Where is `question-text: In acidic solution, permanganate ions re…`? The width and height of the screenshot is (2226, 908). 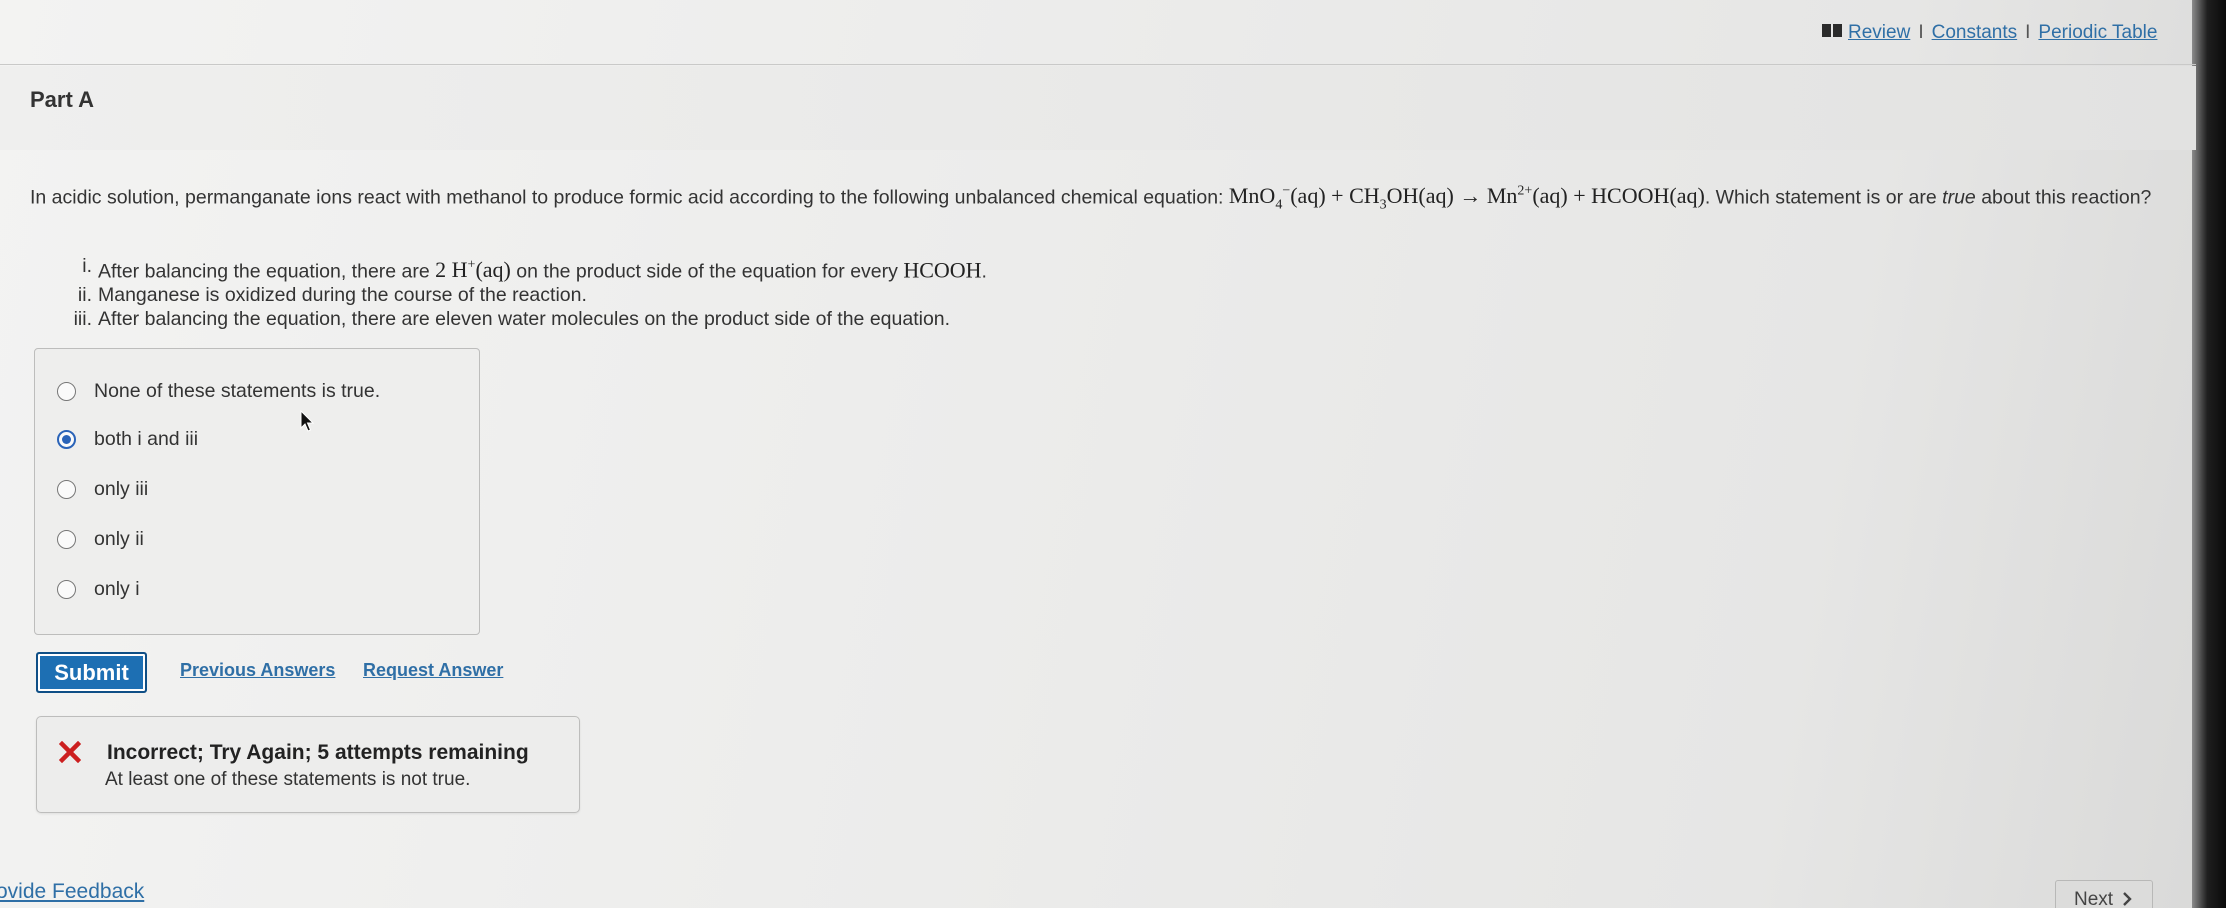
question-text: In acidic solution, permanganate ions re… is located at coordinates (1091, 198).